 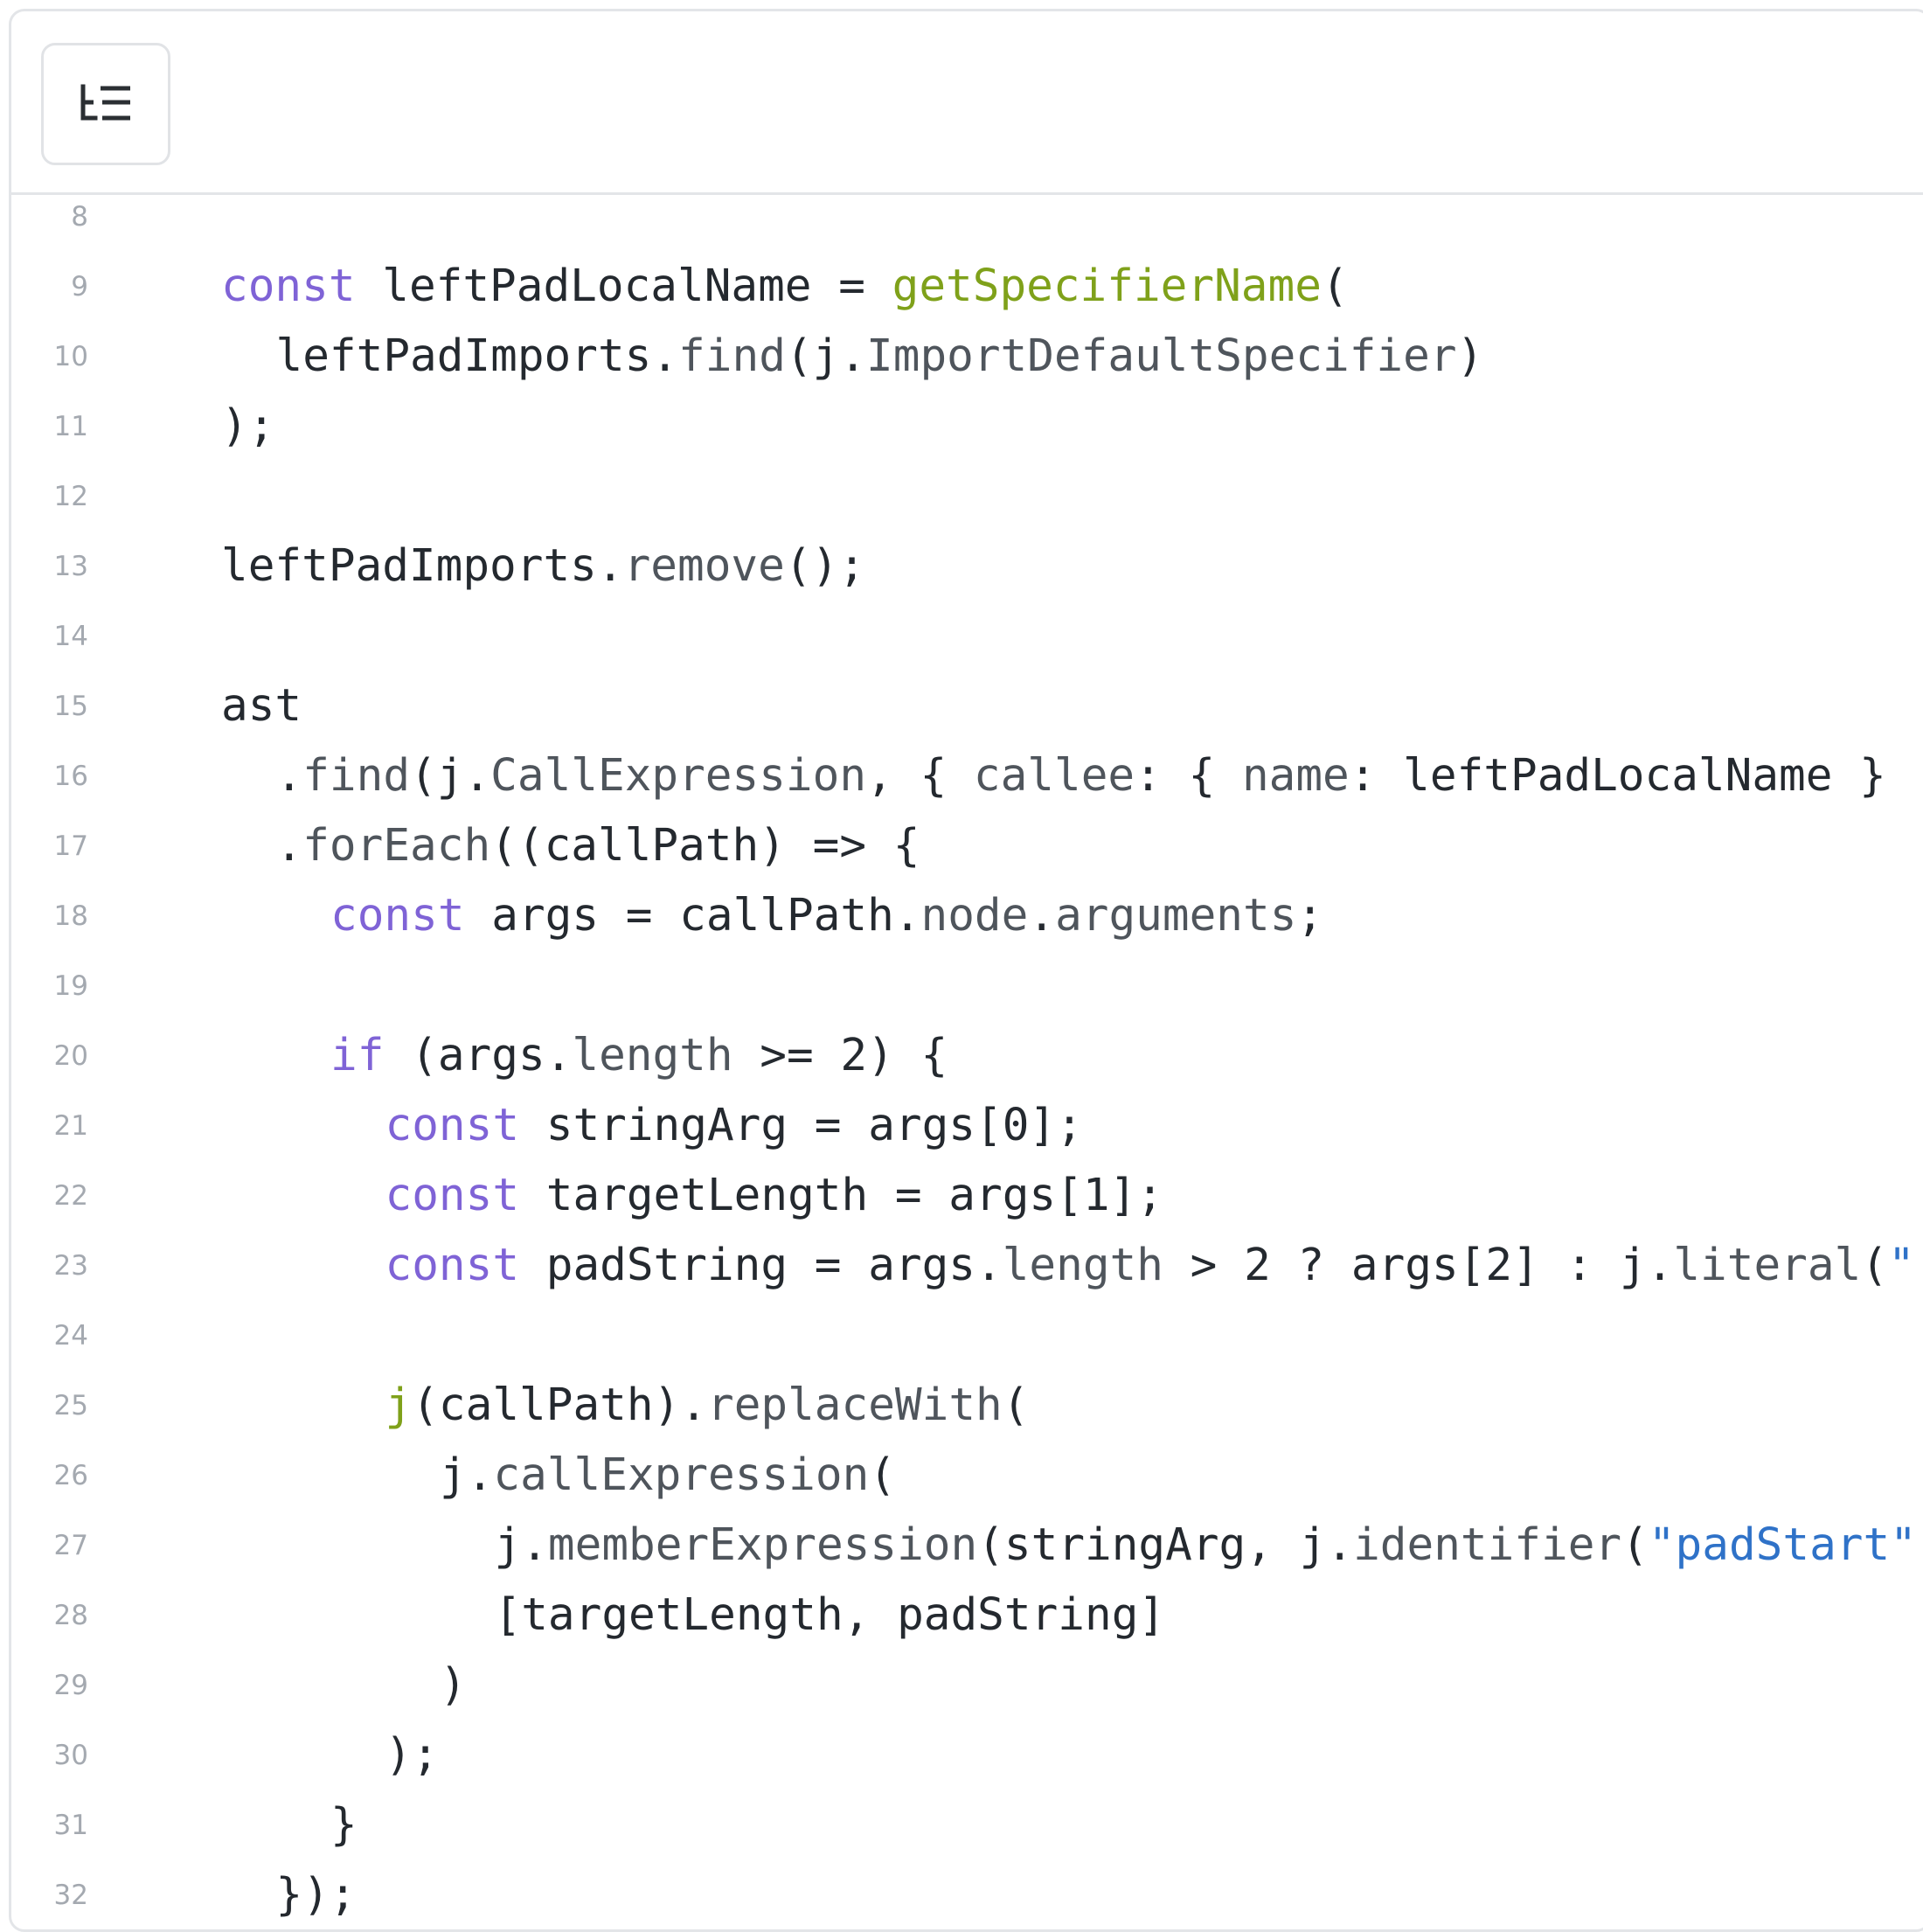 What do you see at coordinates (70, 916) in the screenshot?
I see `line-number: 18` at bounding box center [70, 916].